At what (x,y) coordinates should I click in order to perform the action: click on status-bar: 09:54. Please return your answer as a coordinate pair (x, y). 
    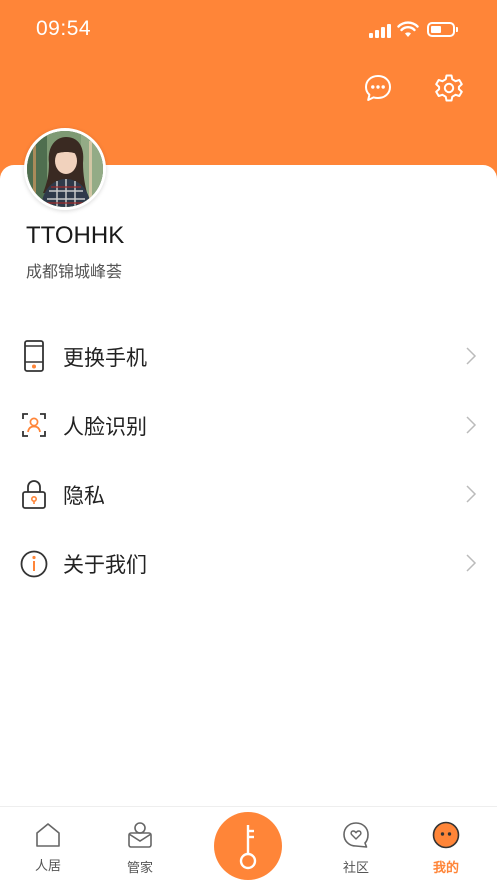
    Looking at the image, I should click on (248, 30).